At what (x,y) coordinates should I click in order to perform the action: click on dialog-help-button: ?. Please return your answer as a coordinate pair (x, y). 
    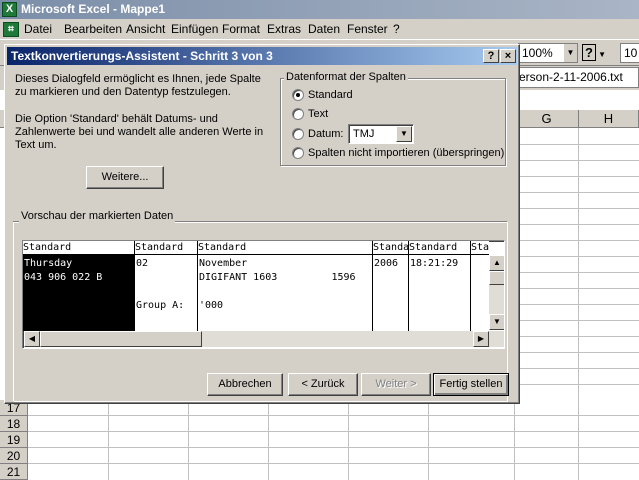
    Looking at the image, I should click on (491, 56).